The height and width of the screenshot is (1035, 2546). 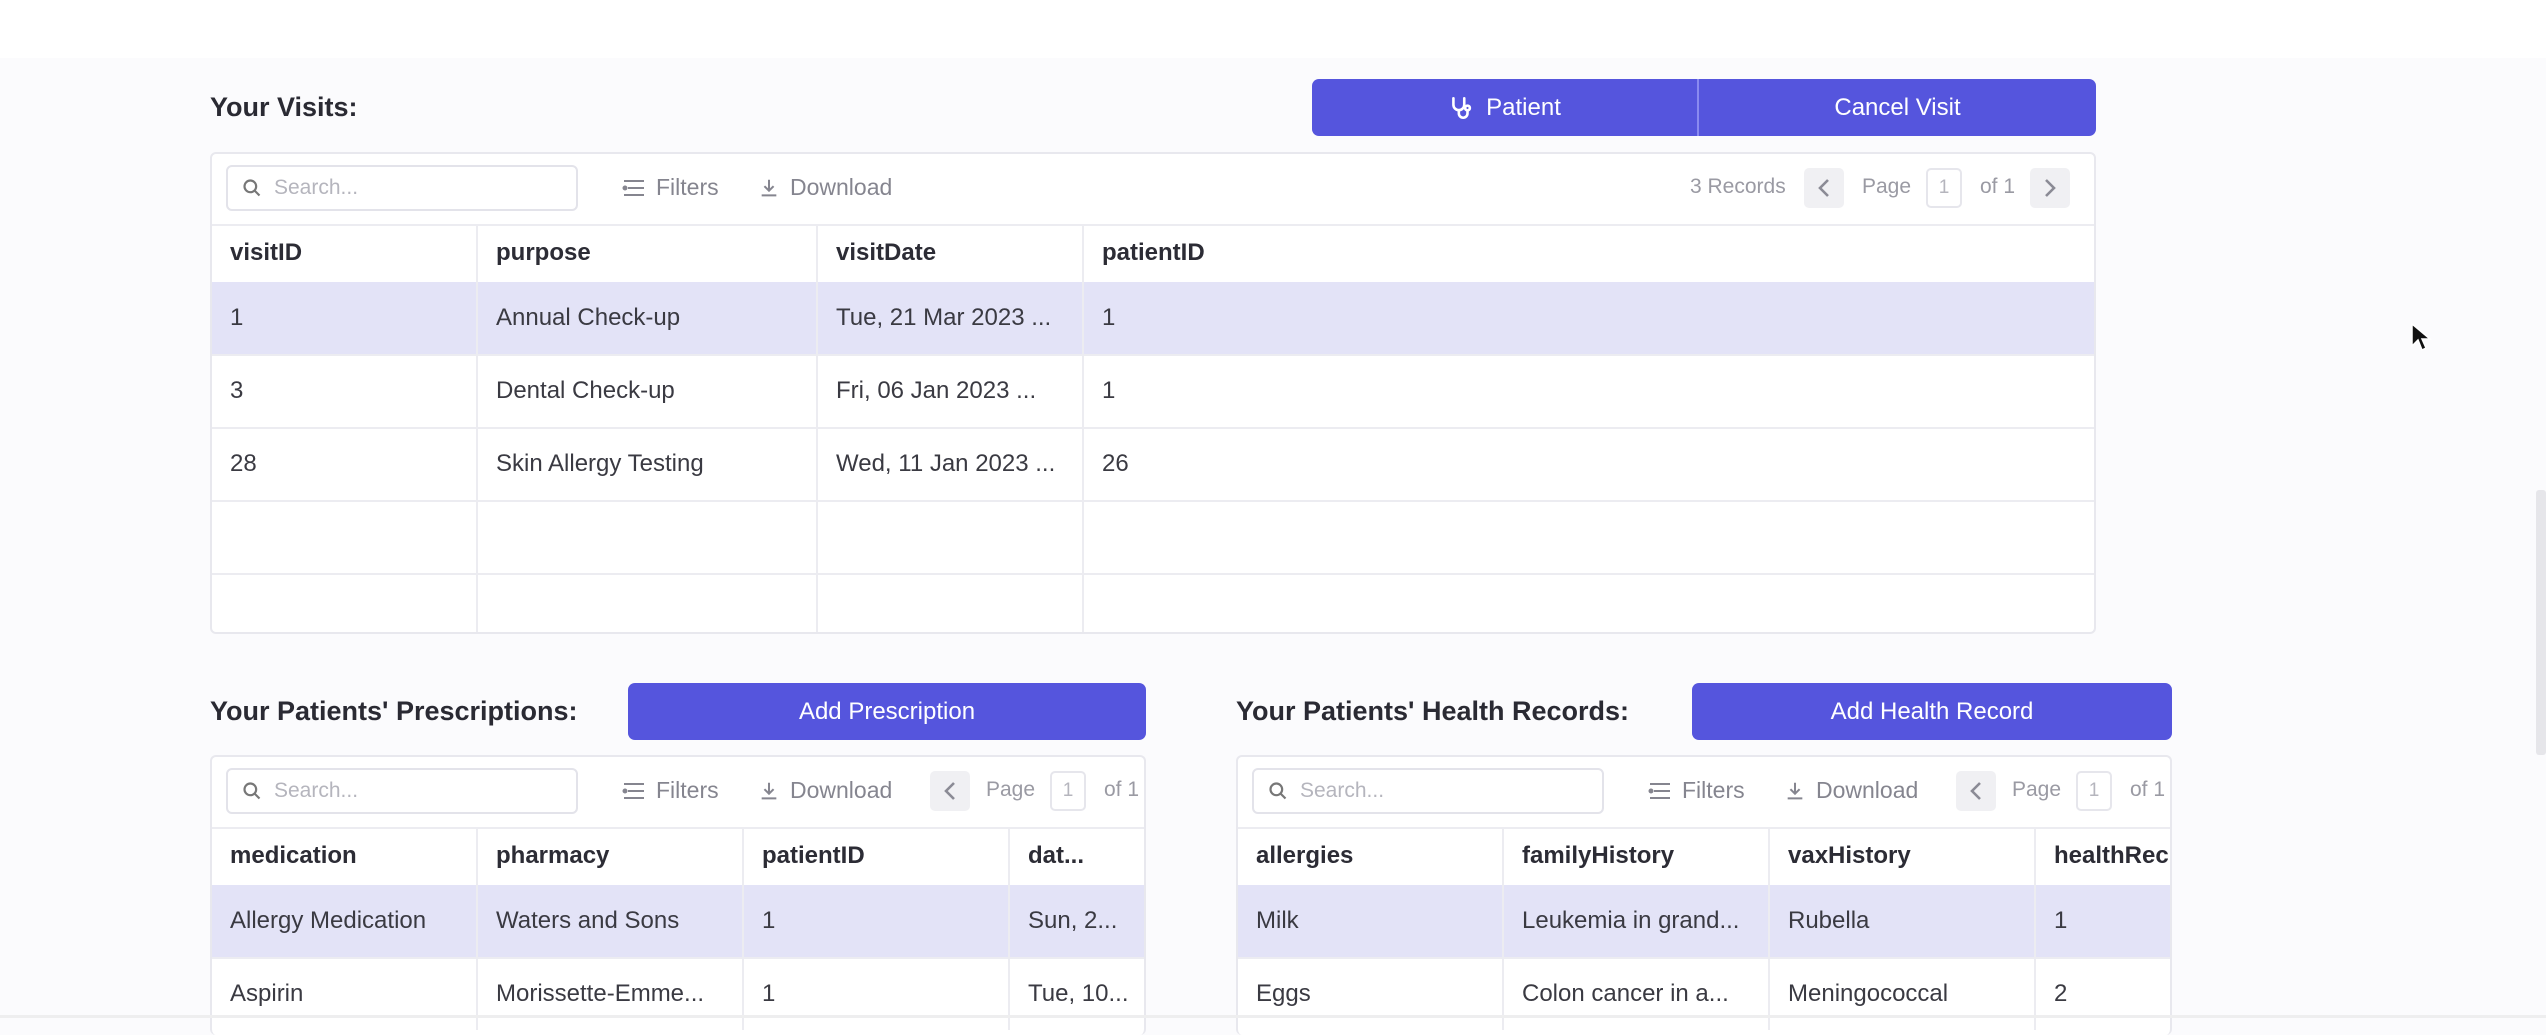 I want to click on table-row: 3 Dental Check-up Fri, 06 Jan 2023 ... 1, so click(x=1153, y=392).